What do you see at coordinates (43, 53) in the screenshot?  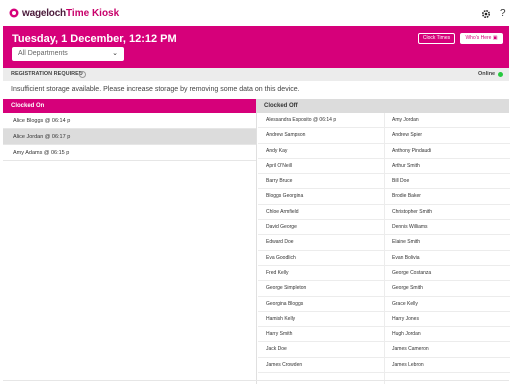 I see `department-select-value: All Departments` at bounding box center [43, 53].